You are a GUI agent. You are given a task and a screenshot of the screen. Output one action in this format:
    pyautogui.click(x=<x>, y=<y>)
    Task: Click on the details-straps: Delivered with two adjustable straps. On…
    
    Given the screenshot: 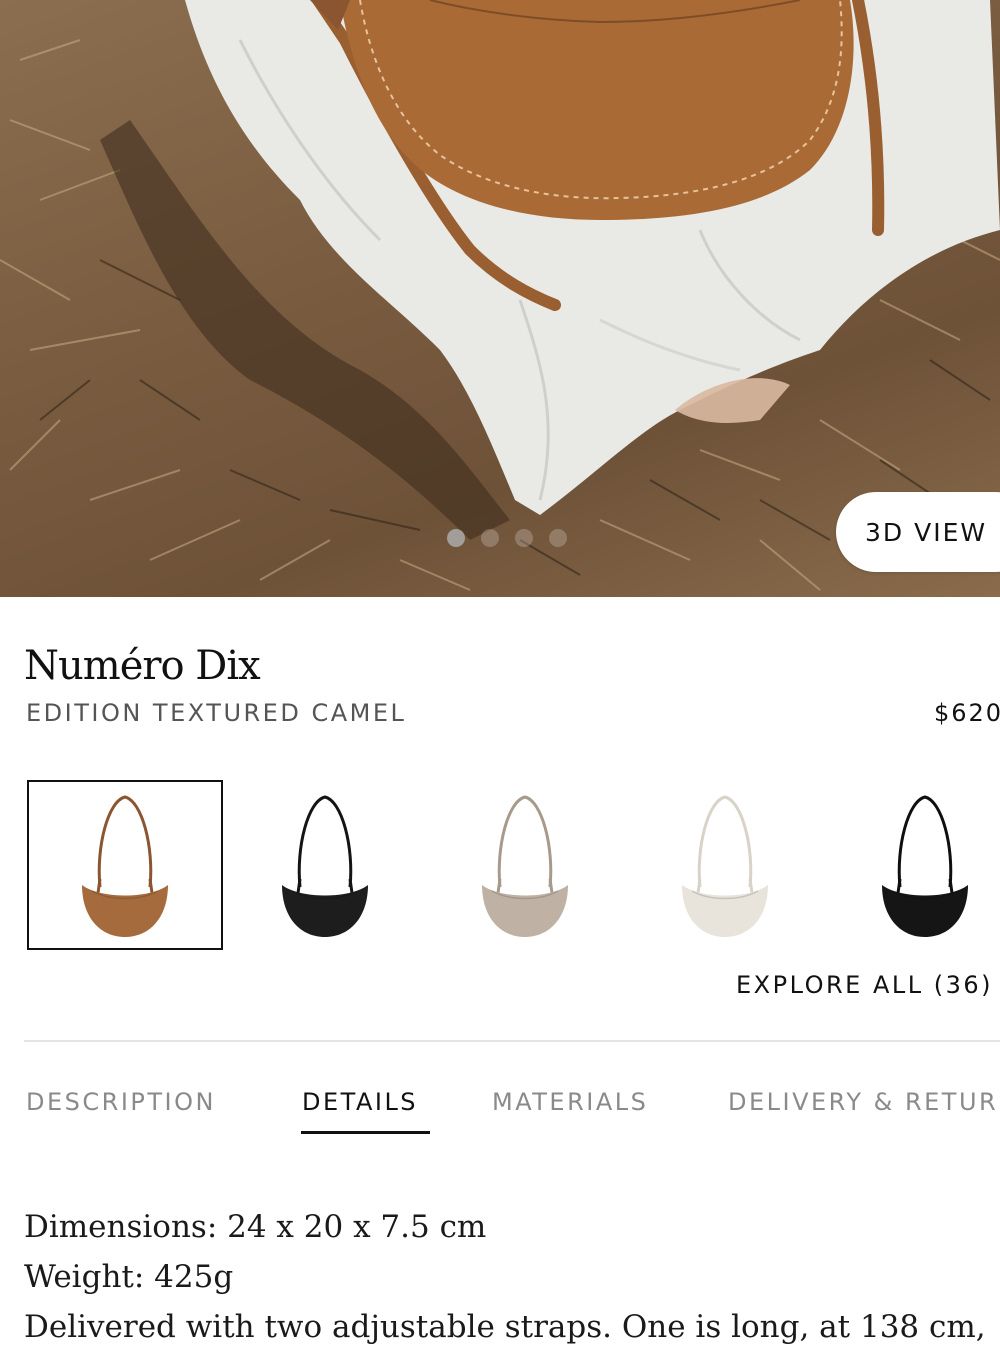 What is the action you would take?
    pyautogui.click(x=505, y=1327)
    